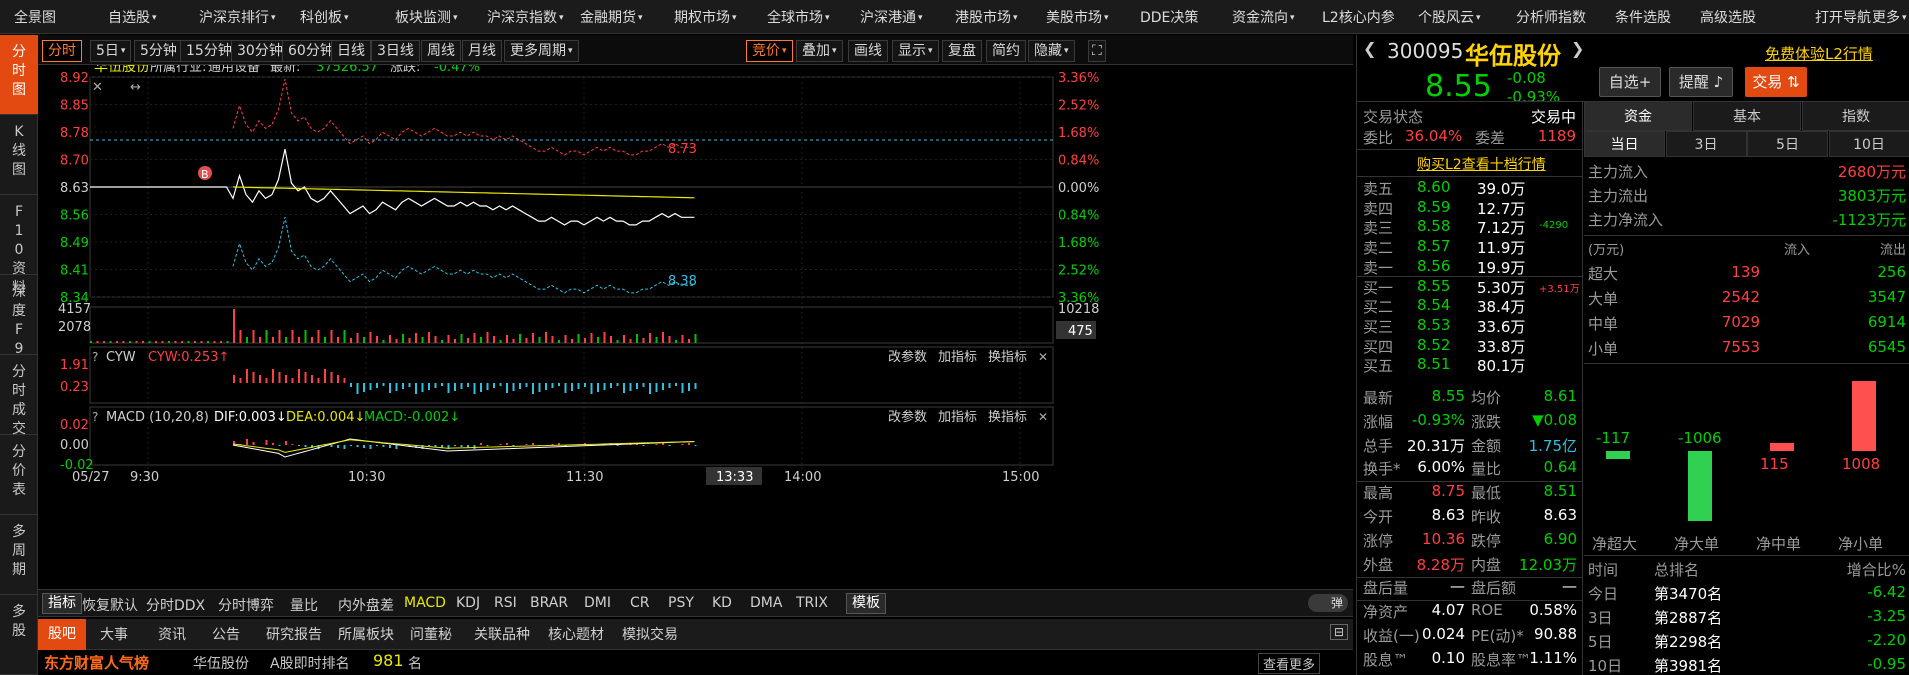 The image size is (1909, 675). I want to click on info-tab-i2: 资讯, so click(172, 634).